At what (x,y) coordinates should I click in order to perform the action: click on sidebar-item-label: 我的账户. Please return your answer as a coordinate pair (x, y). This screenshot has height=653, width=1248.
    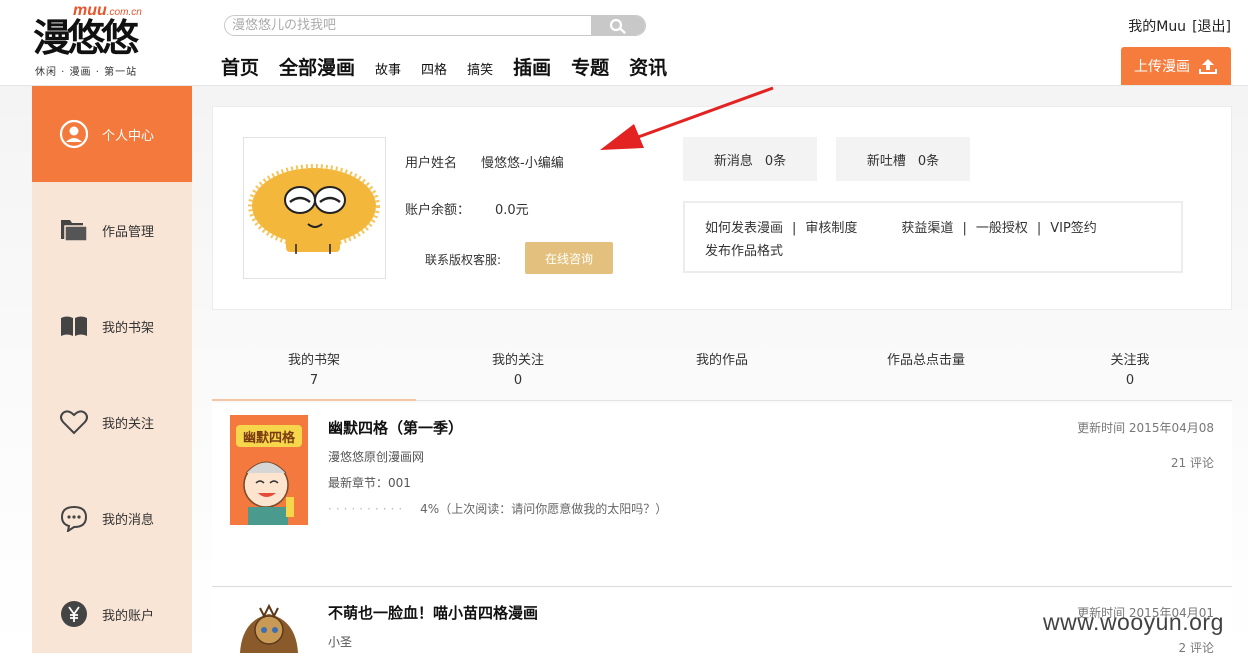
    Looking at the image, I should click on (128, 616).